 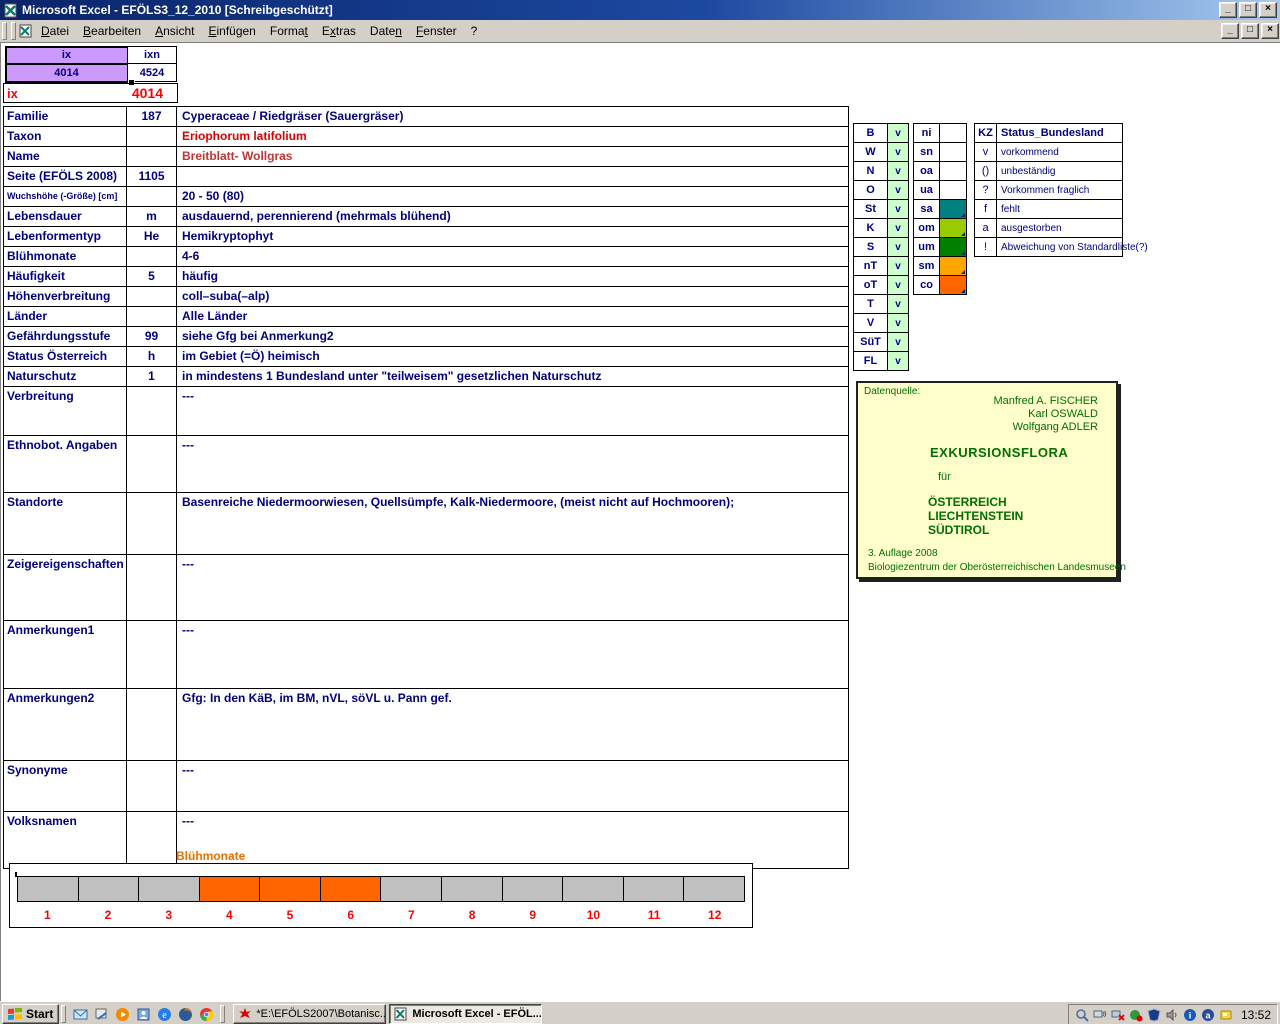 What do you see at coordinates (1190, 1015) in the screenshot?
I see `tray-info-icon: i` at bounding box center [1190, 1015].